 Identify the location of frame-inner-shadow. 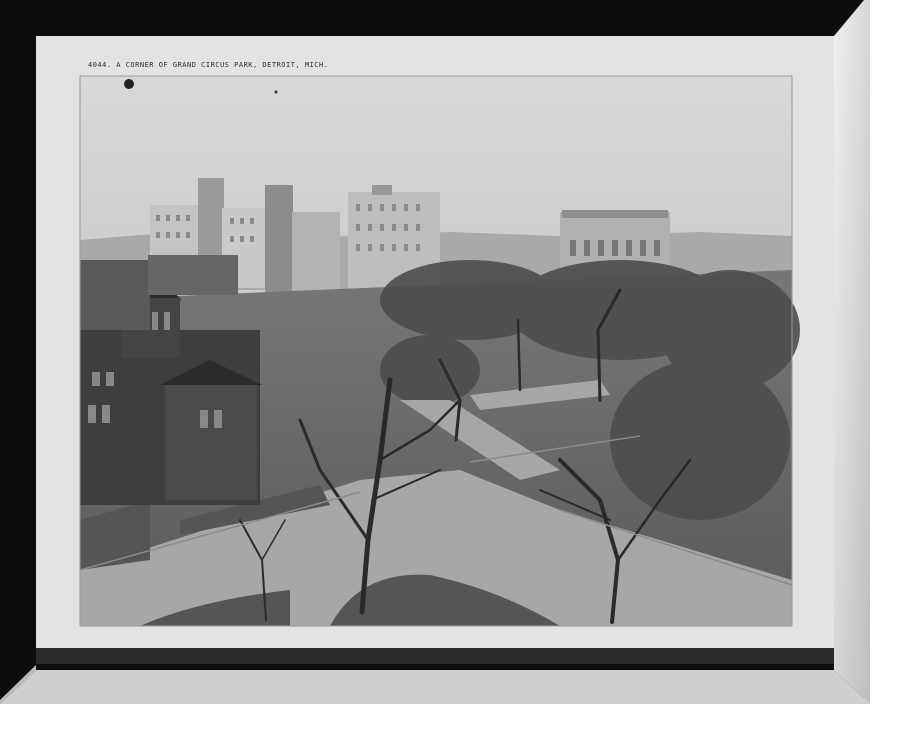
(435, 656).